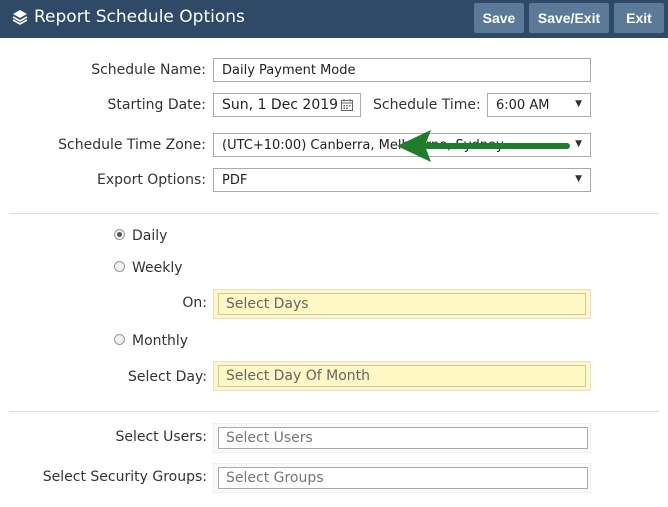 Image resolution: width=668 pixels, height=507 pixels. What do you see at coordinates (150, 236) in the screenshot?
I see `daily-radio-label: Daily` at bounding box center [150, 236].